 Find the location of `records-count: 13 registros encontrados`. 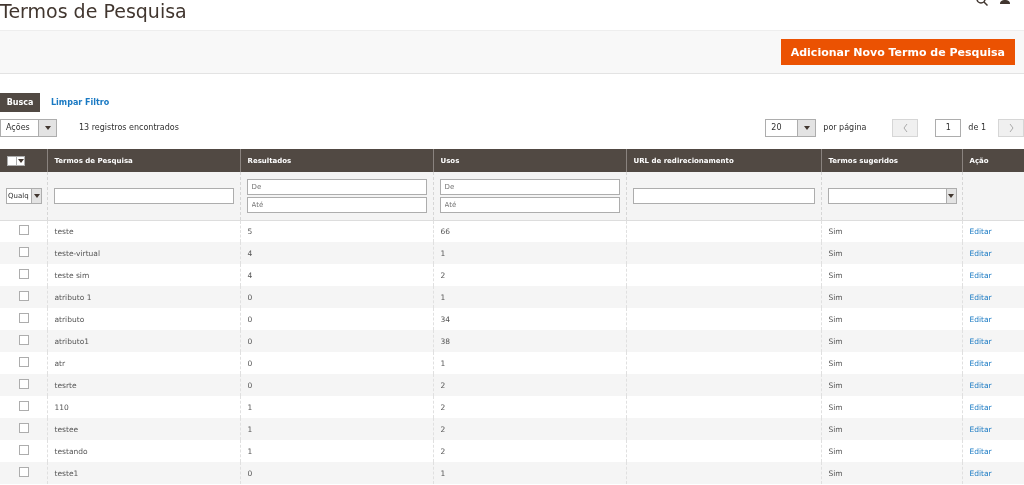

records-count: 13 registros encontrados is located at coordinates (129, 127).